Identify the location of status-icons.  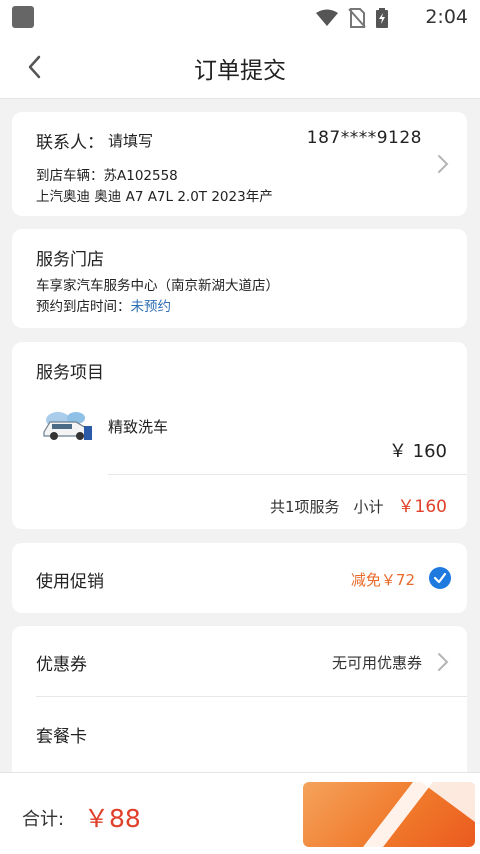
(352, 18).